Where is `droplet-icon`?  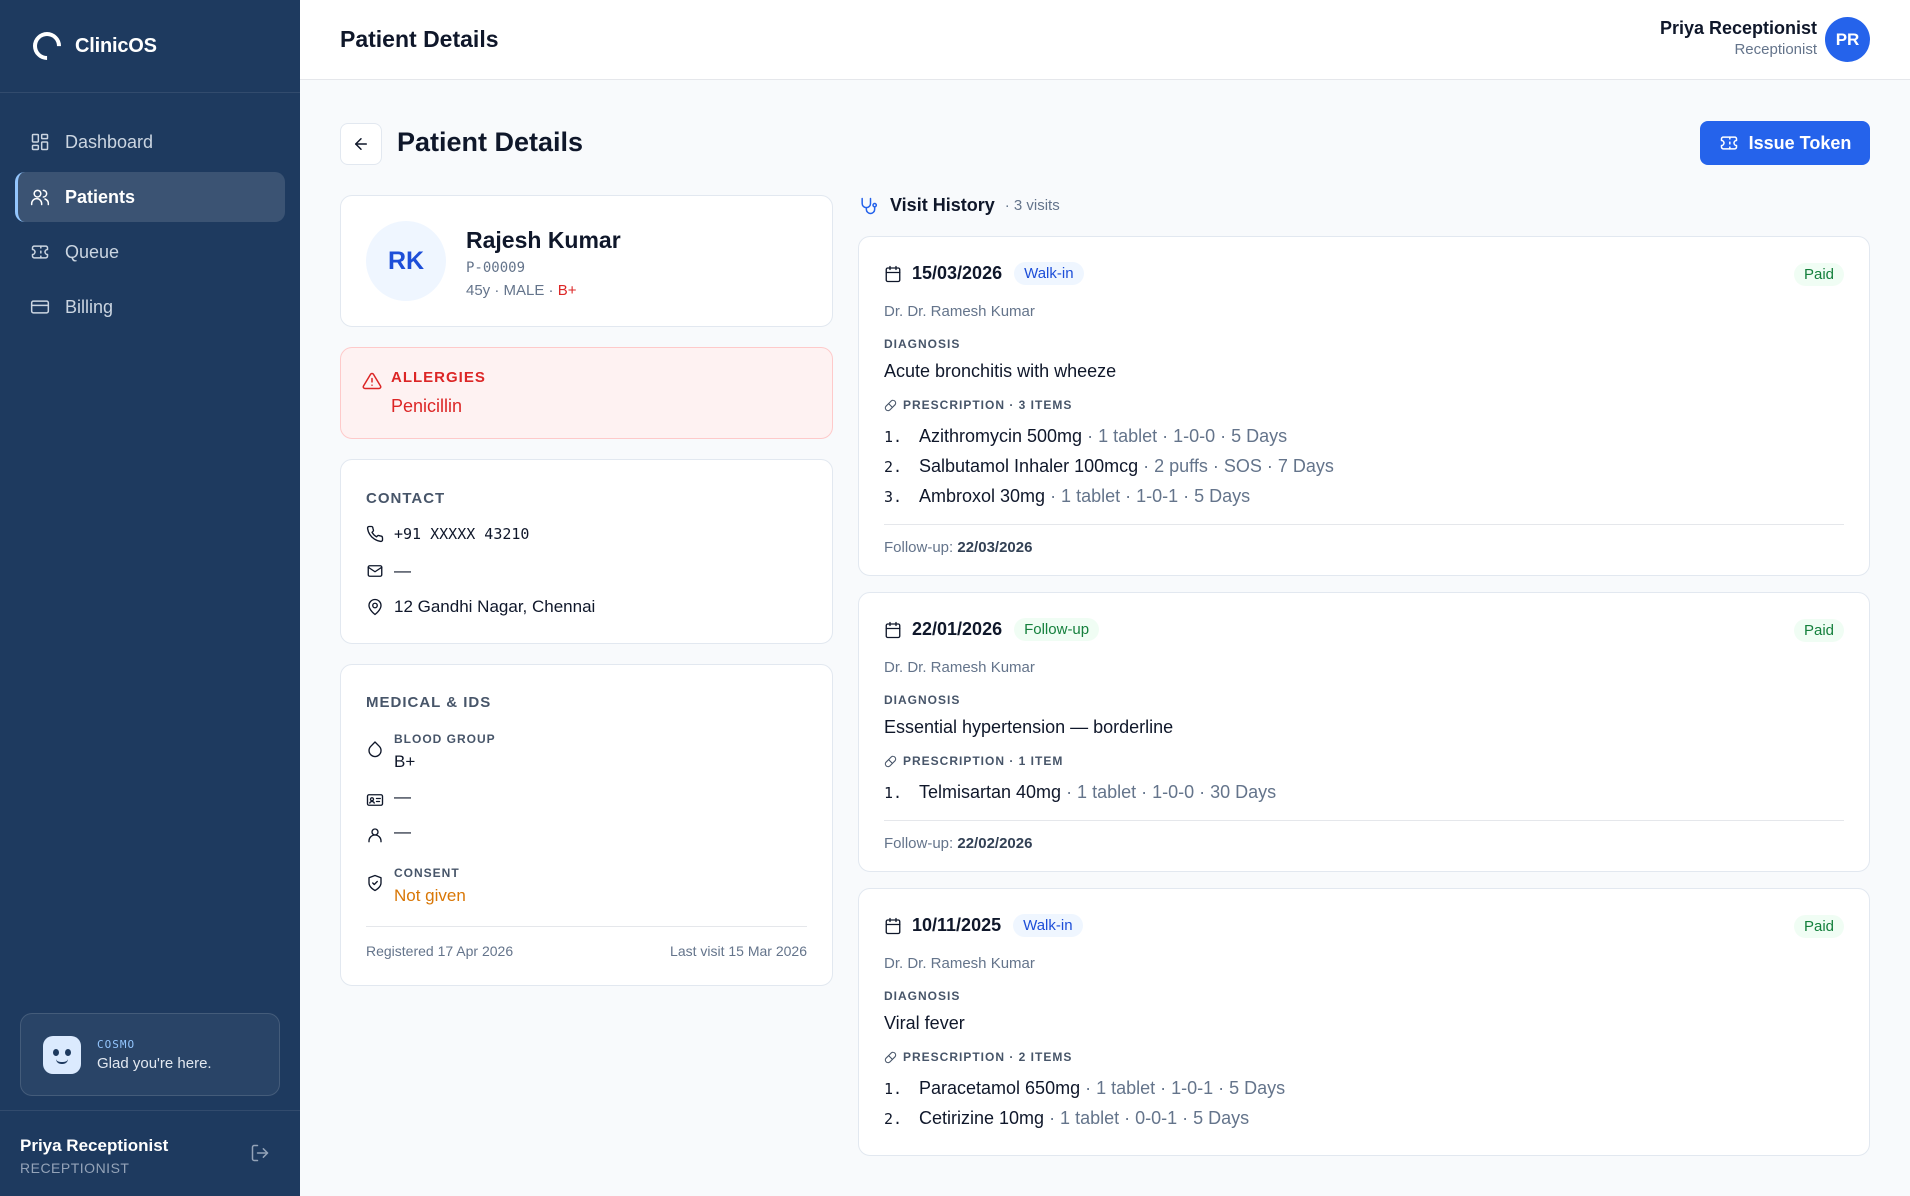 droplet-icon is located at coordinates (375, 749).